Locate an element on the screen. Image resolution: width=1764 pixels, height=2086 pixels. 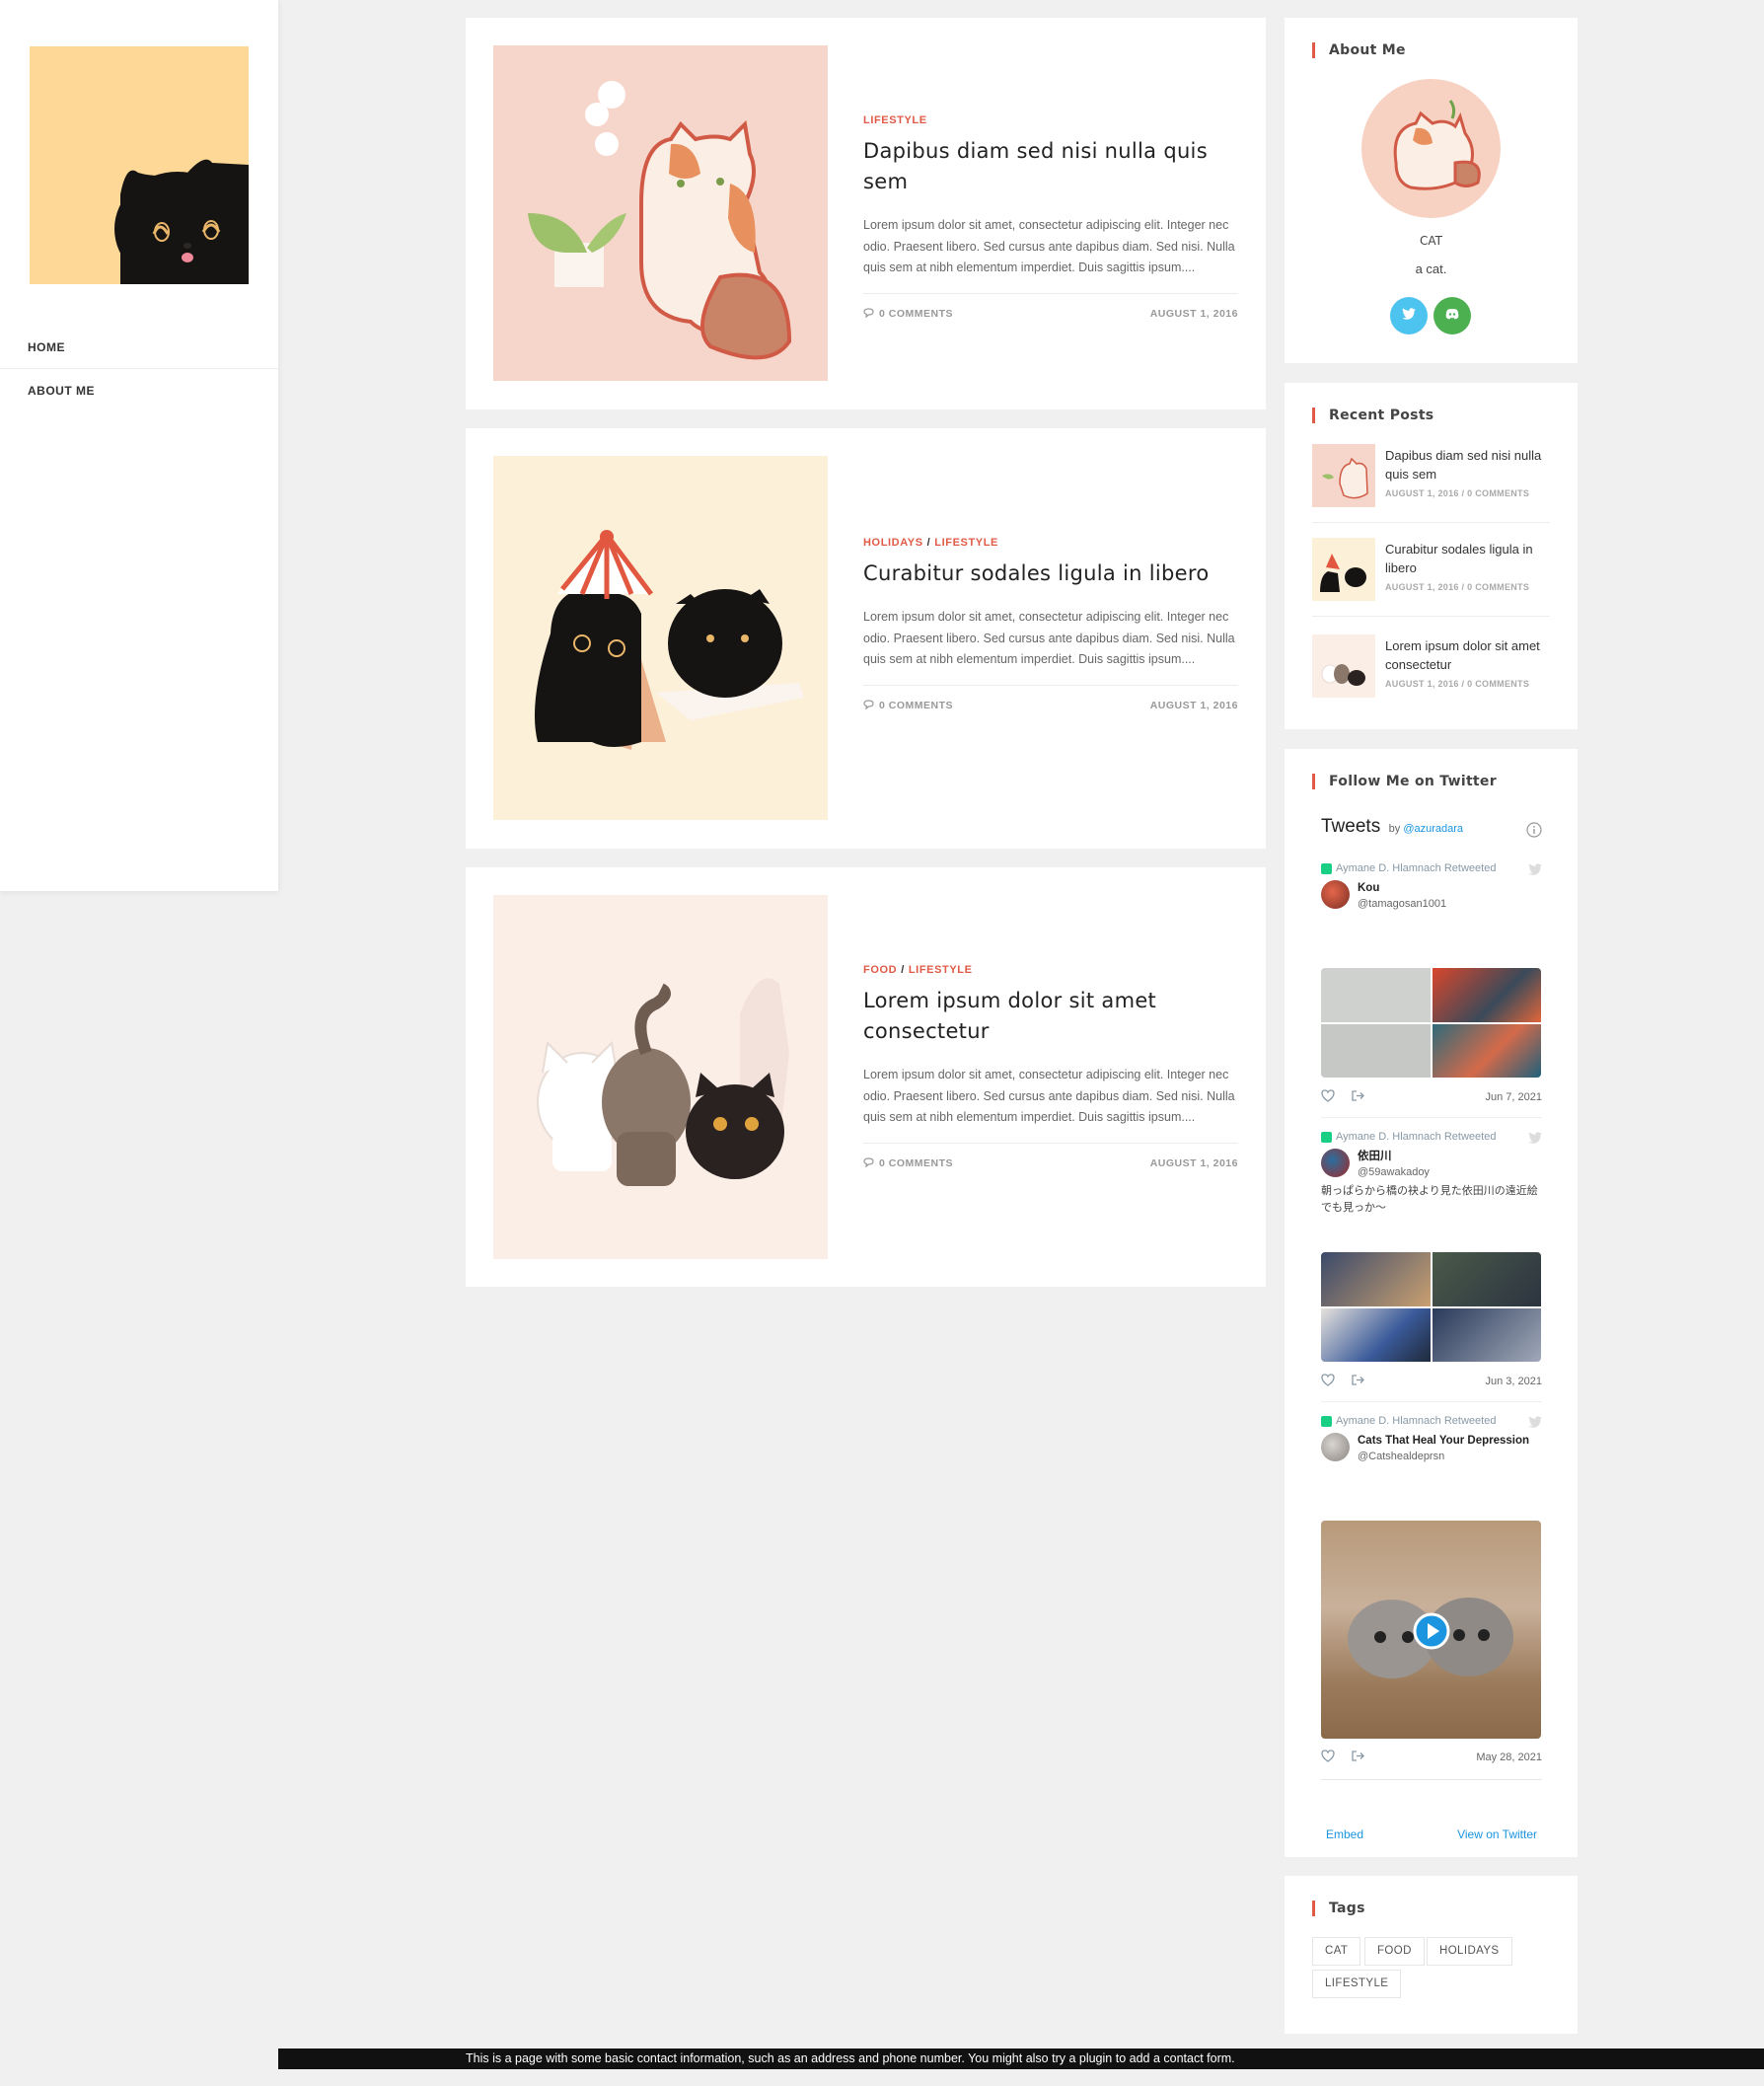
tweet-date: May 28, 2021 is located at coordinates (1509, 1757).